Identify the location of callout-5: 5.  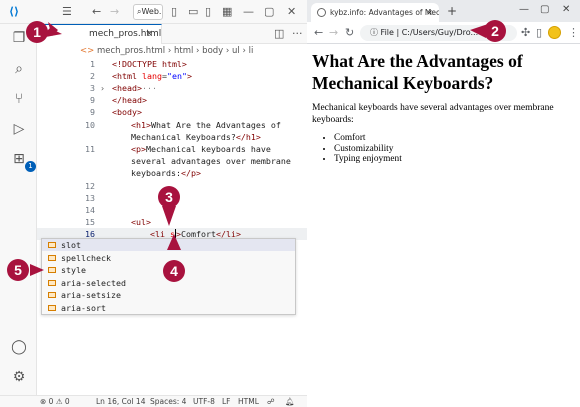
(18, 270).